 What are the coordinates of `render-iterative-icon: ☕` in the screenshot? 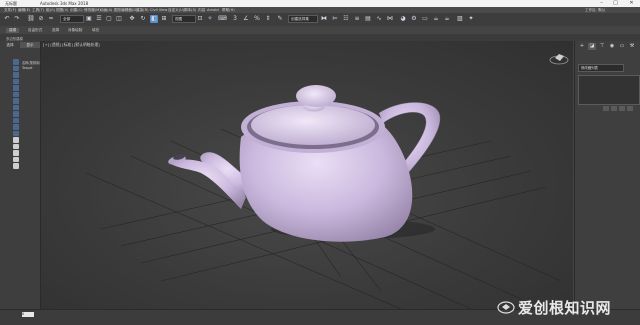 It's located at (447, 19).